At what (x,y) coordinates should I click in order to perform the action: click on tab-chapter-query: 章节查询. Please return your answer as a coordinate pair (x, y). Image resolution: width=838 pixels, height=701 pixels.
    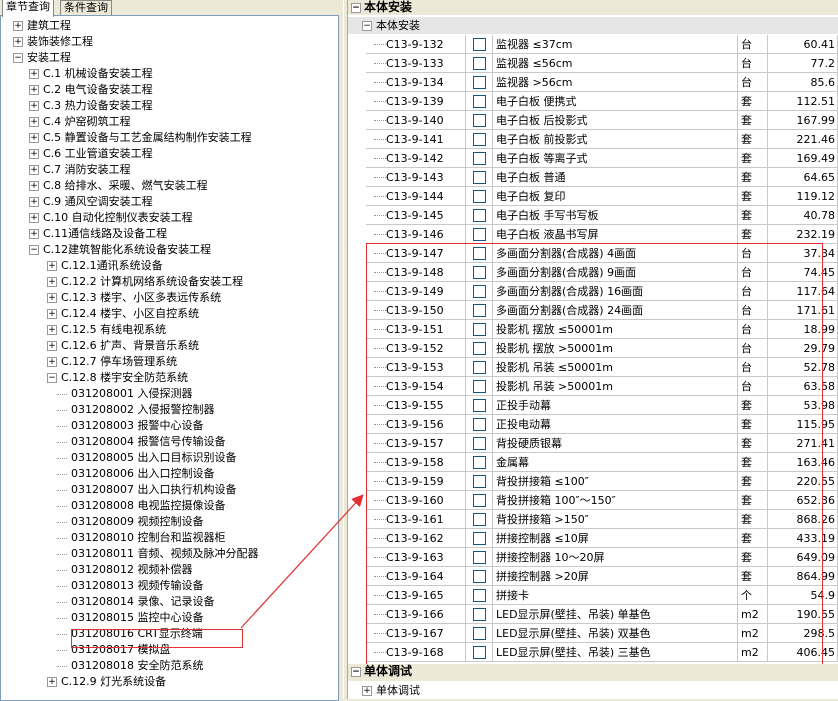
    Looking at the image, I should click on (28, 8).